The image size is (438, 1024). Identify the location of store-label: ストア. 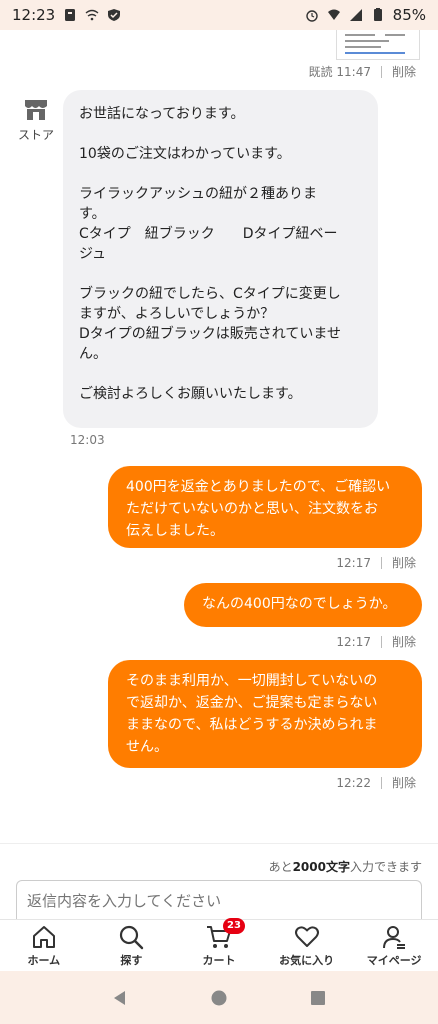
(35, 135).